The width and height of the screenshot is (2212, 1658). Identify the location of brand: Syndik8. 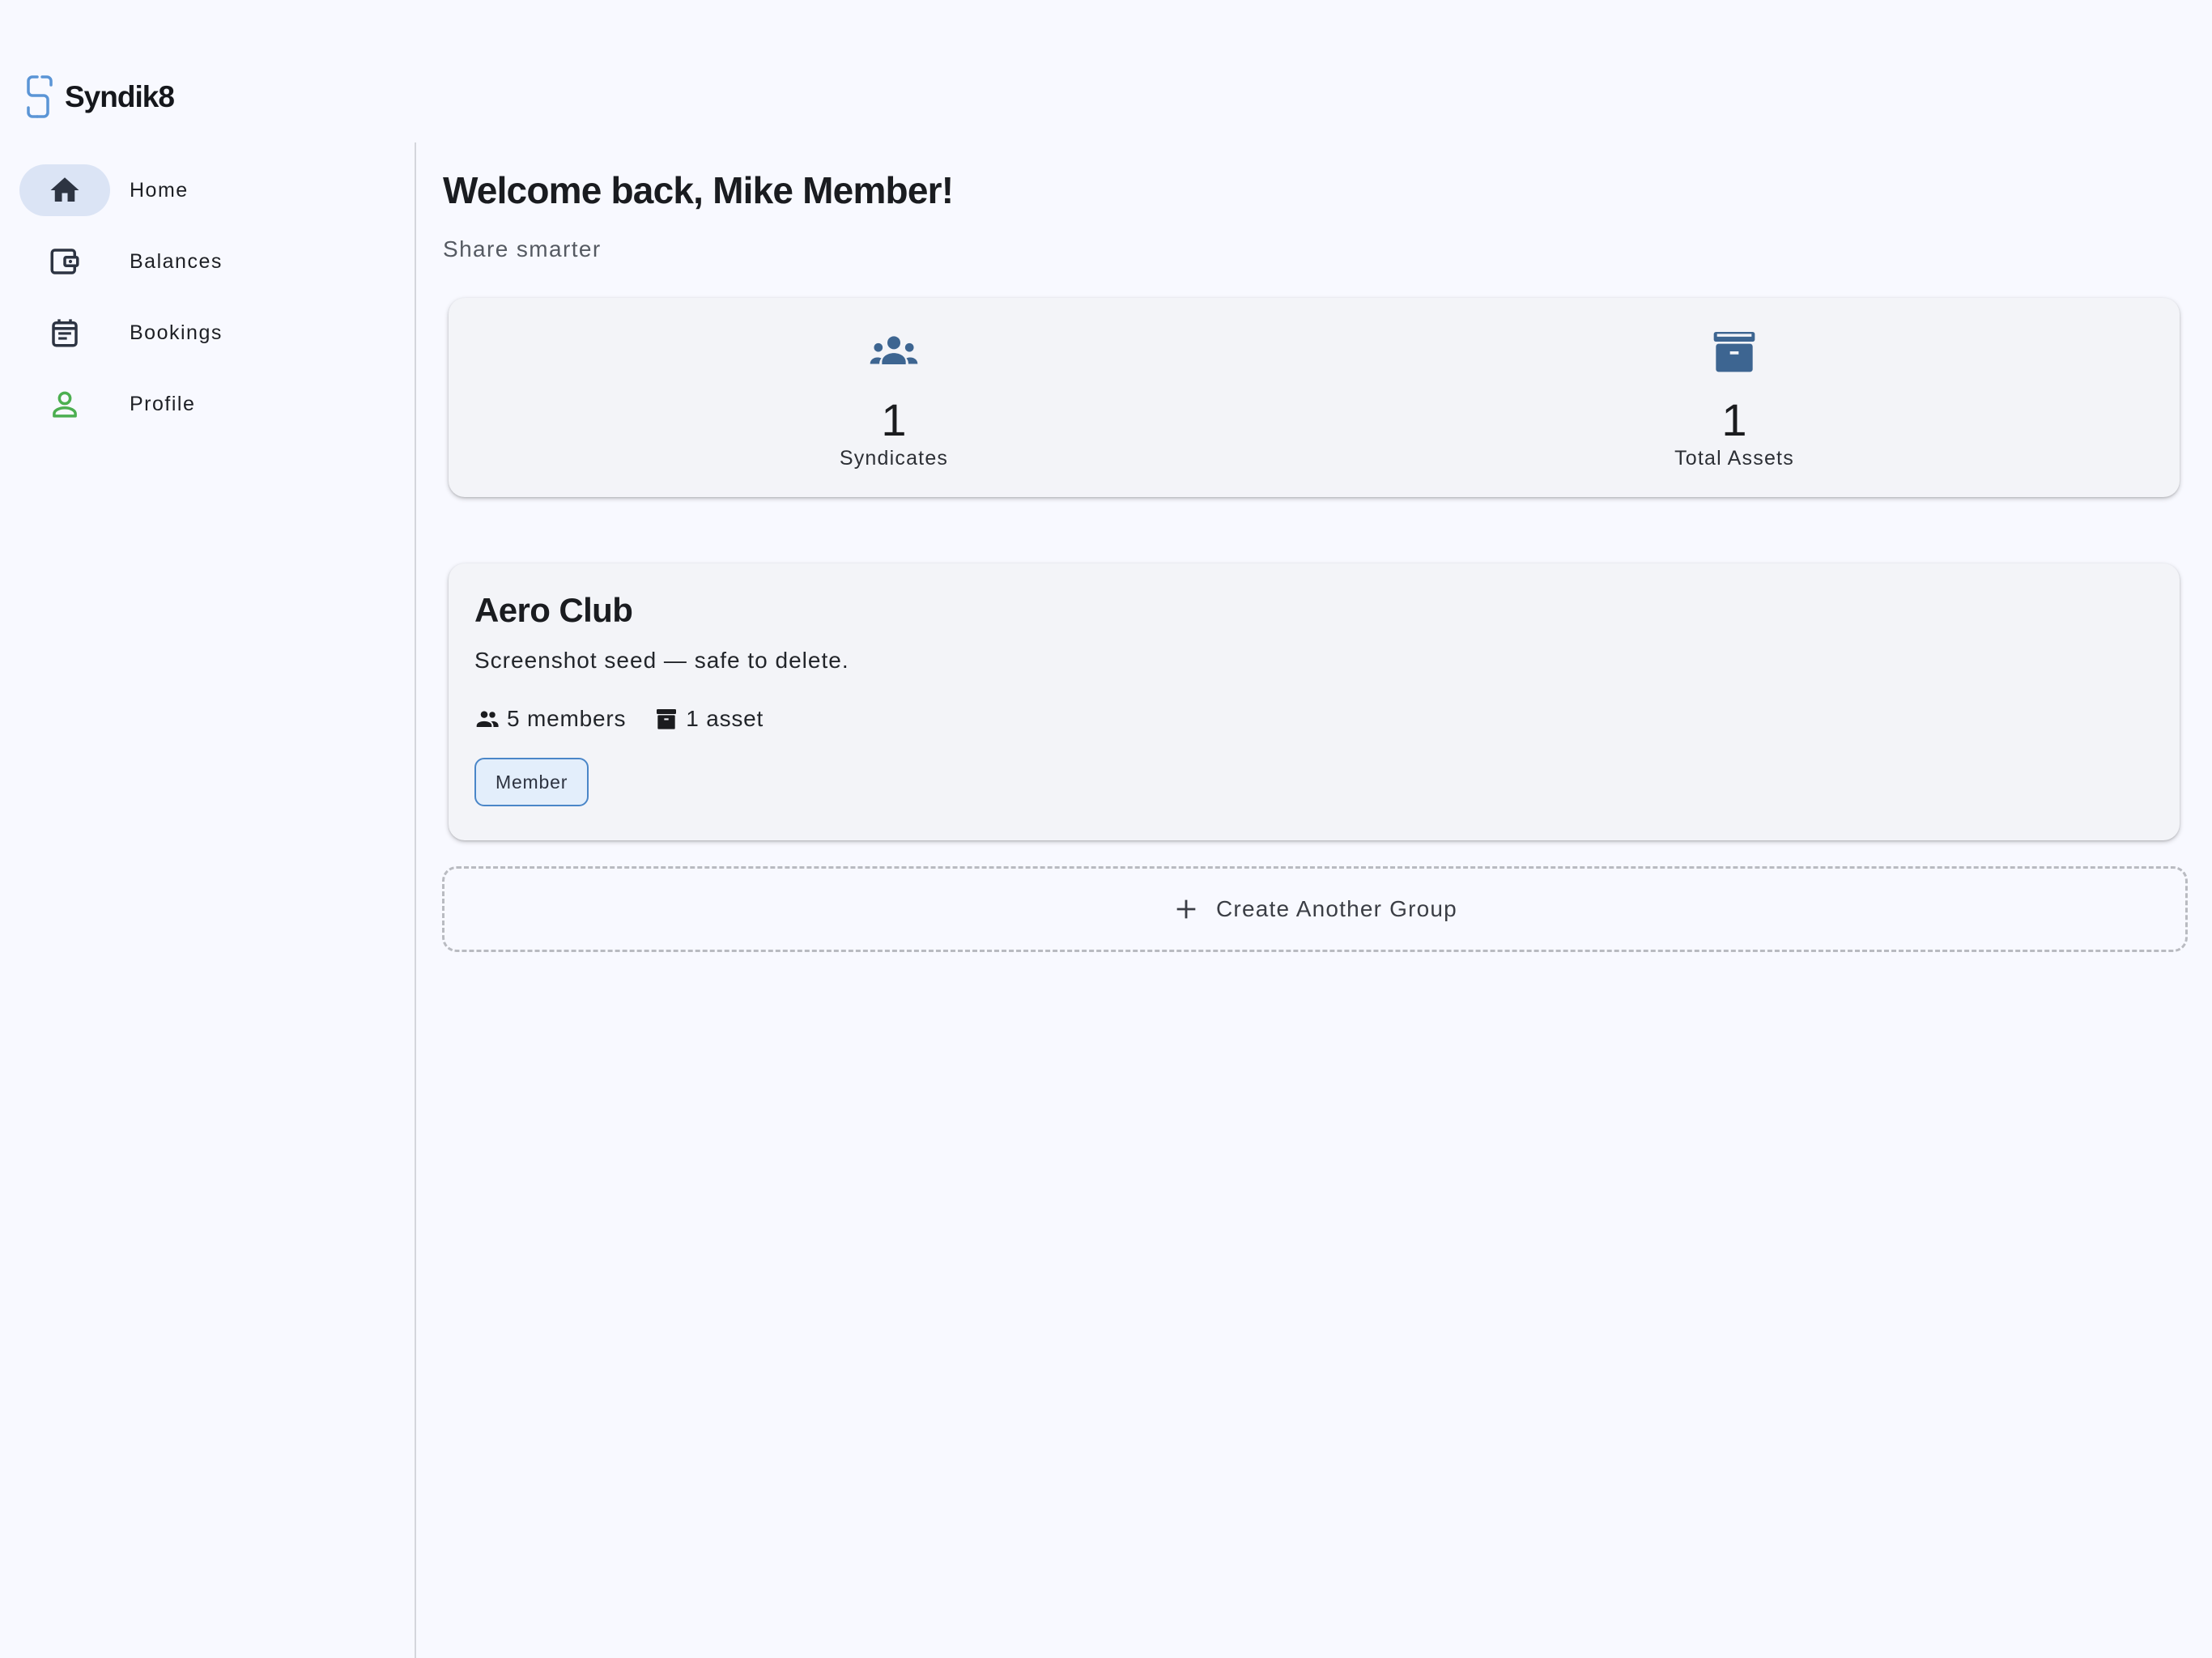
(100, 97).